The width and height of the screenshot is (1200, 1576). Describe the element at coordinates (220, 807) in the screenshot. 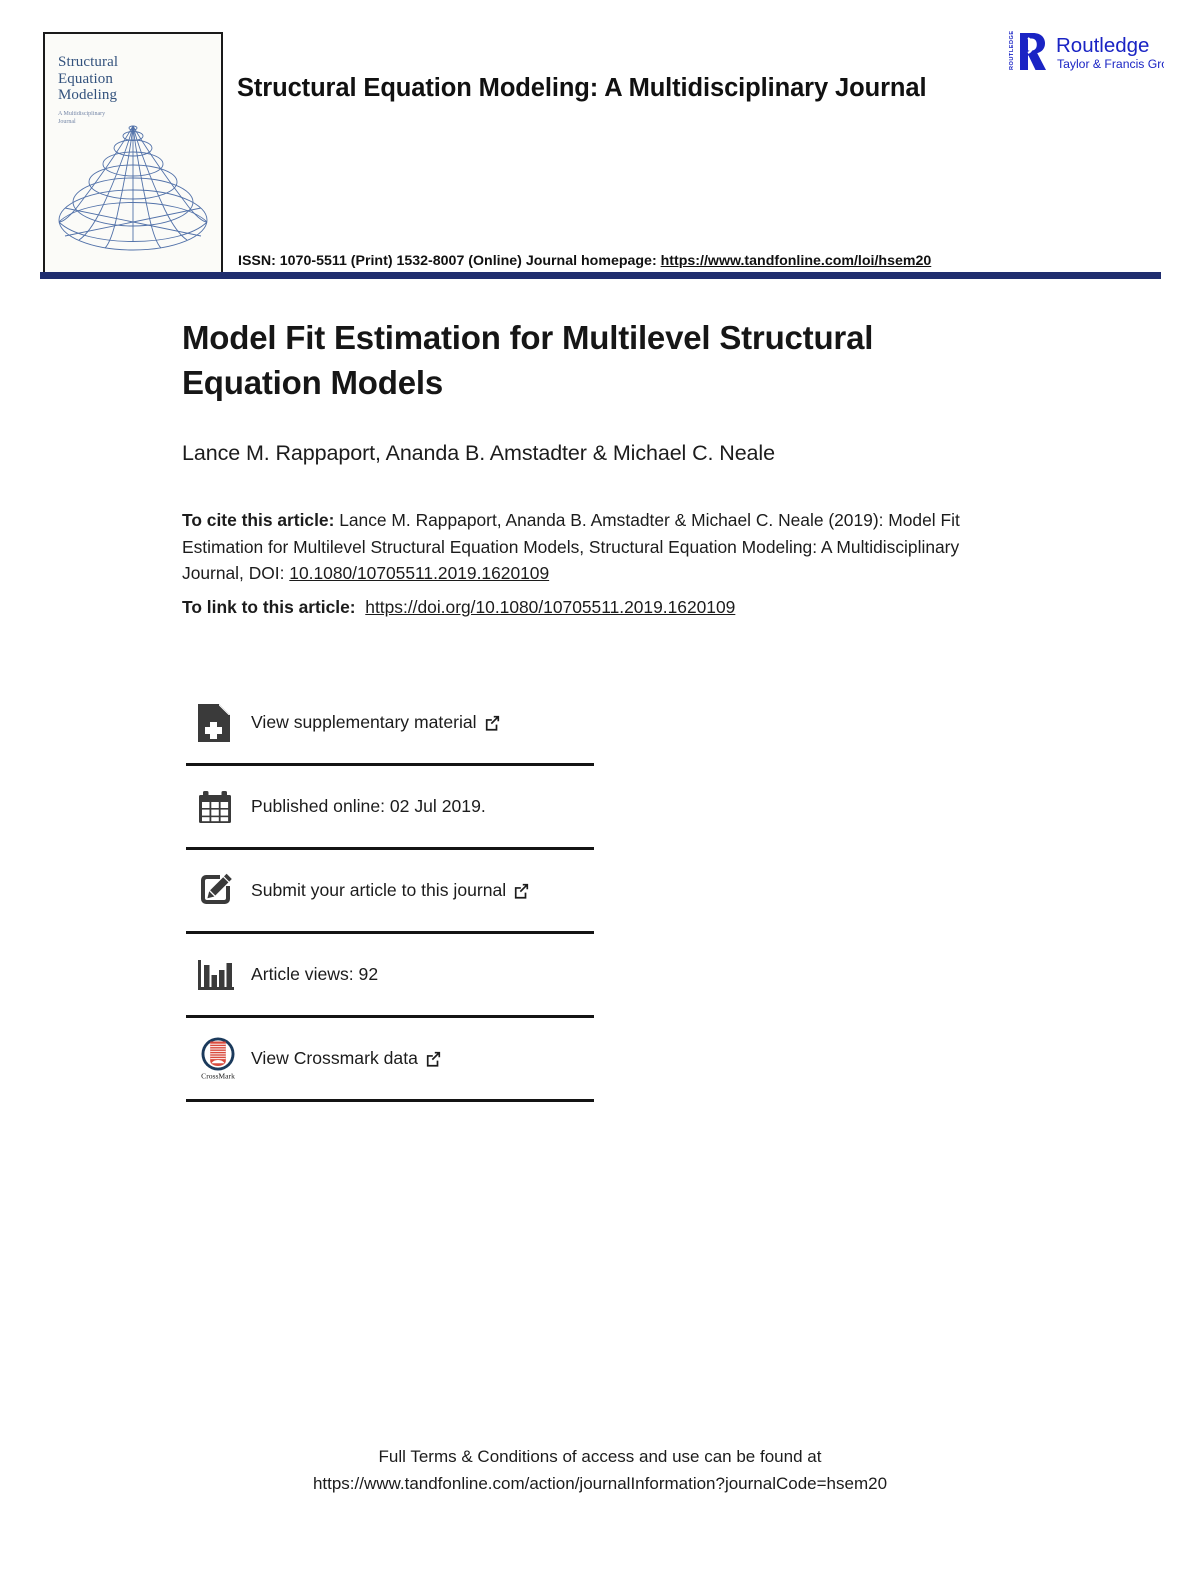

I see `calendar-icon` at that location.